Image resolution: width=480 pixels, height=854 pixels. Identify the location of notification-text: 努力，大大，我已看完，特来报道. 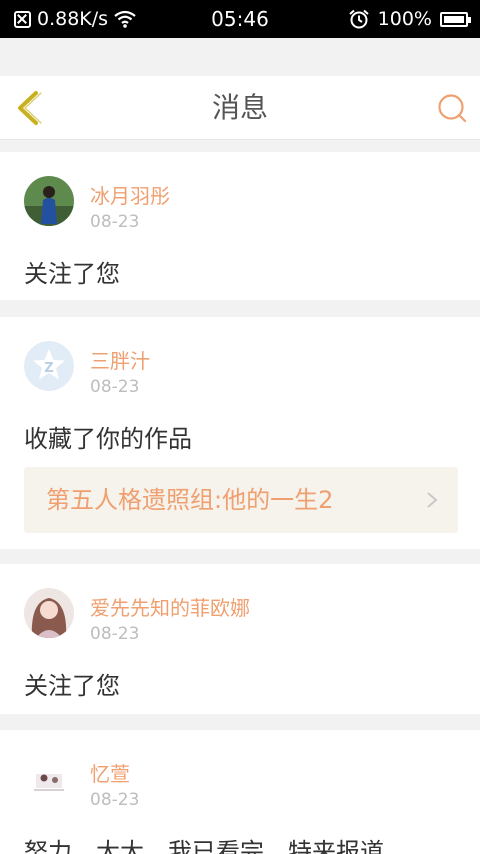
(204, 846).